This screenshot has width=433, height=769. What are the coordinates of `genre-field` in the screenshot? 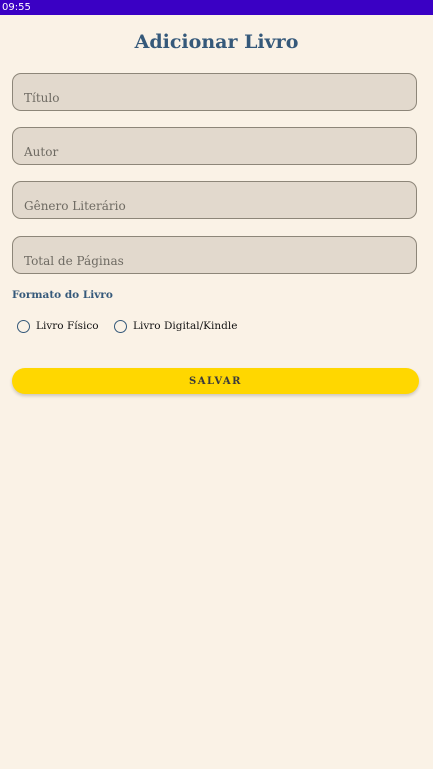 It's located at (214, 200).